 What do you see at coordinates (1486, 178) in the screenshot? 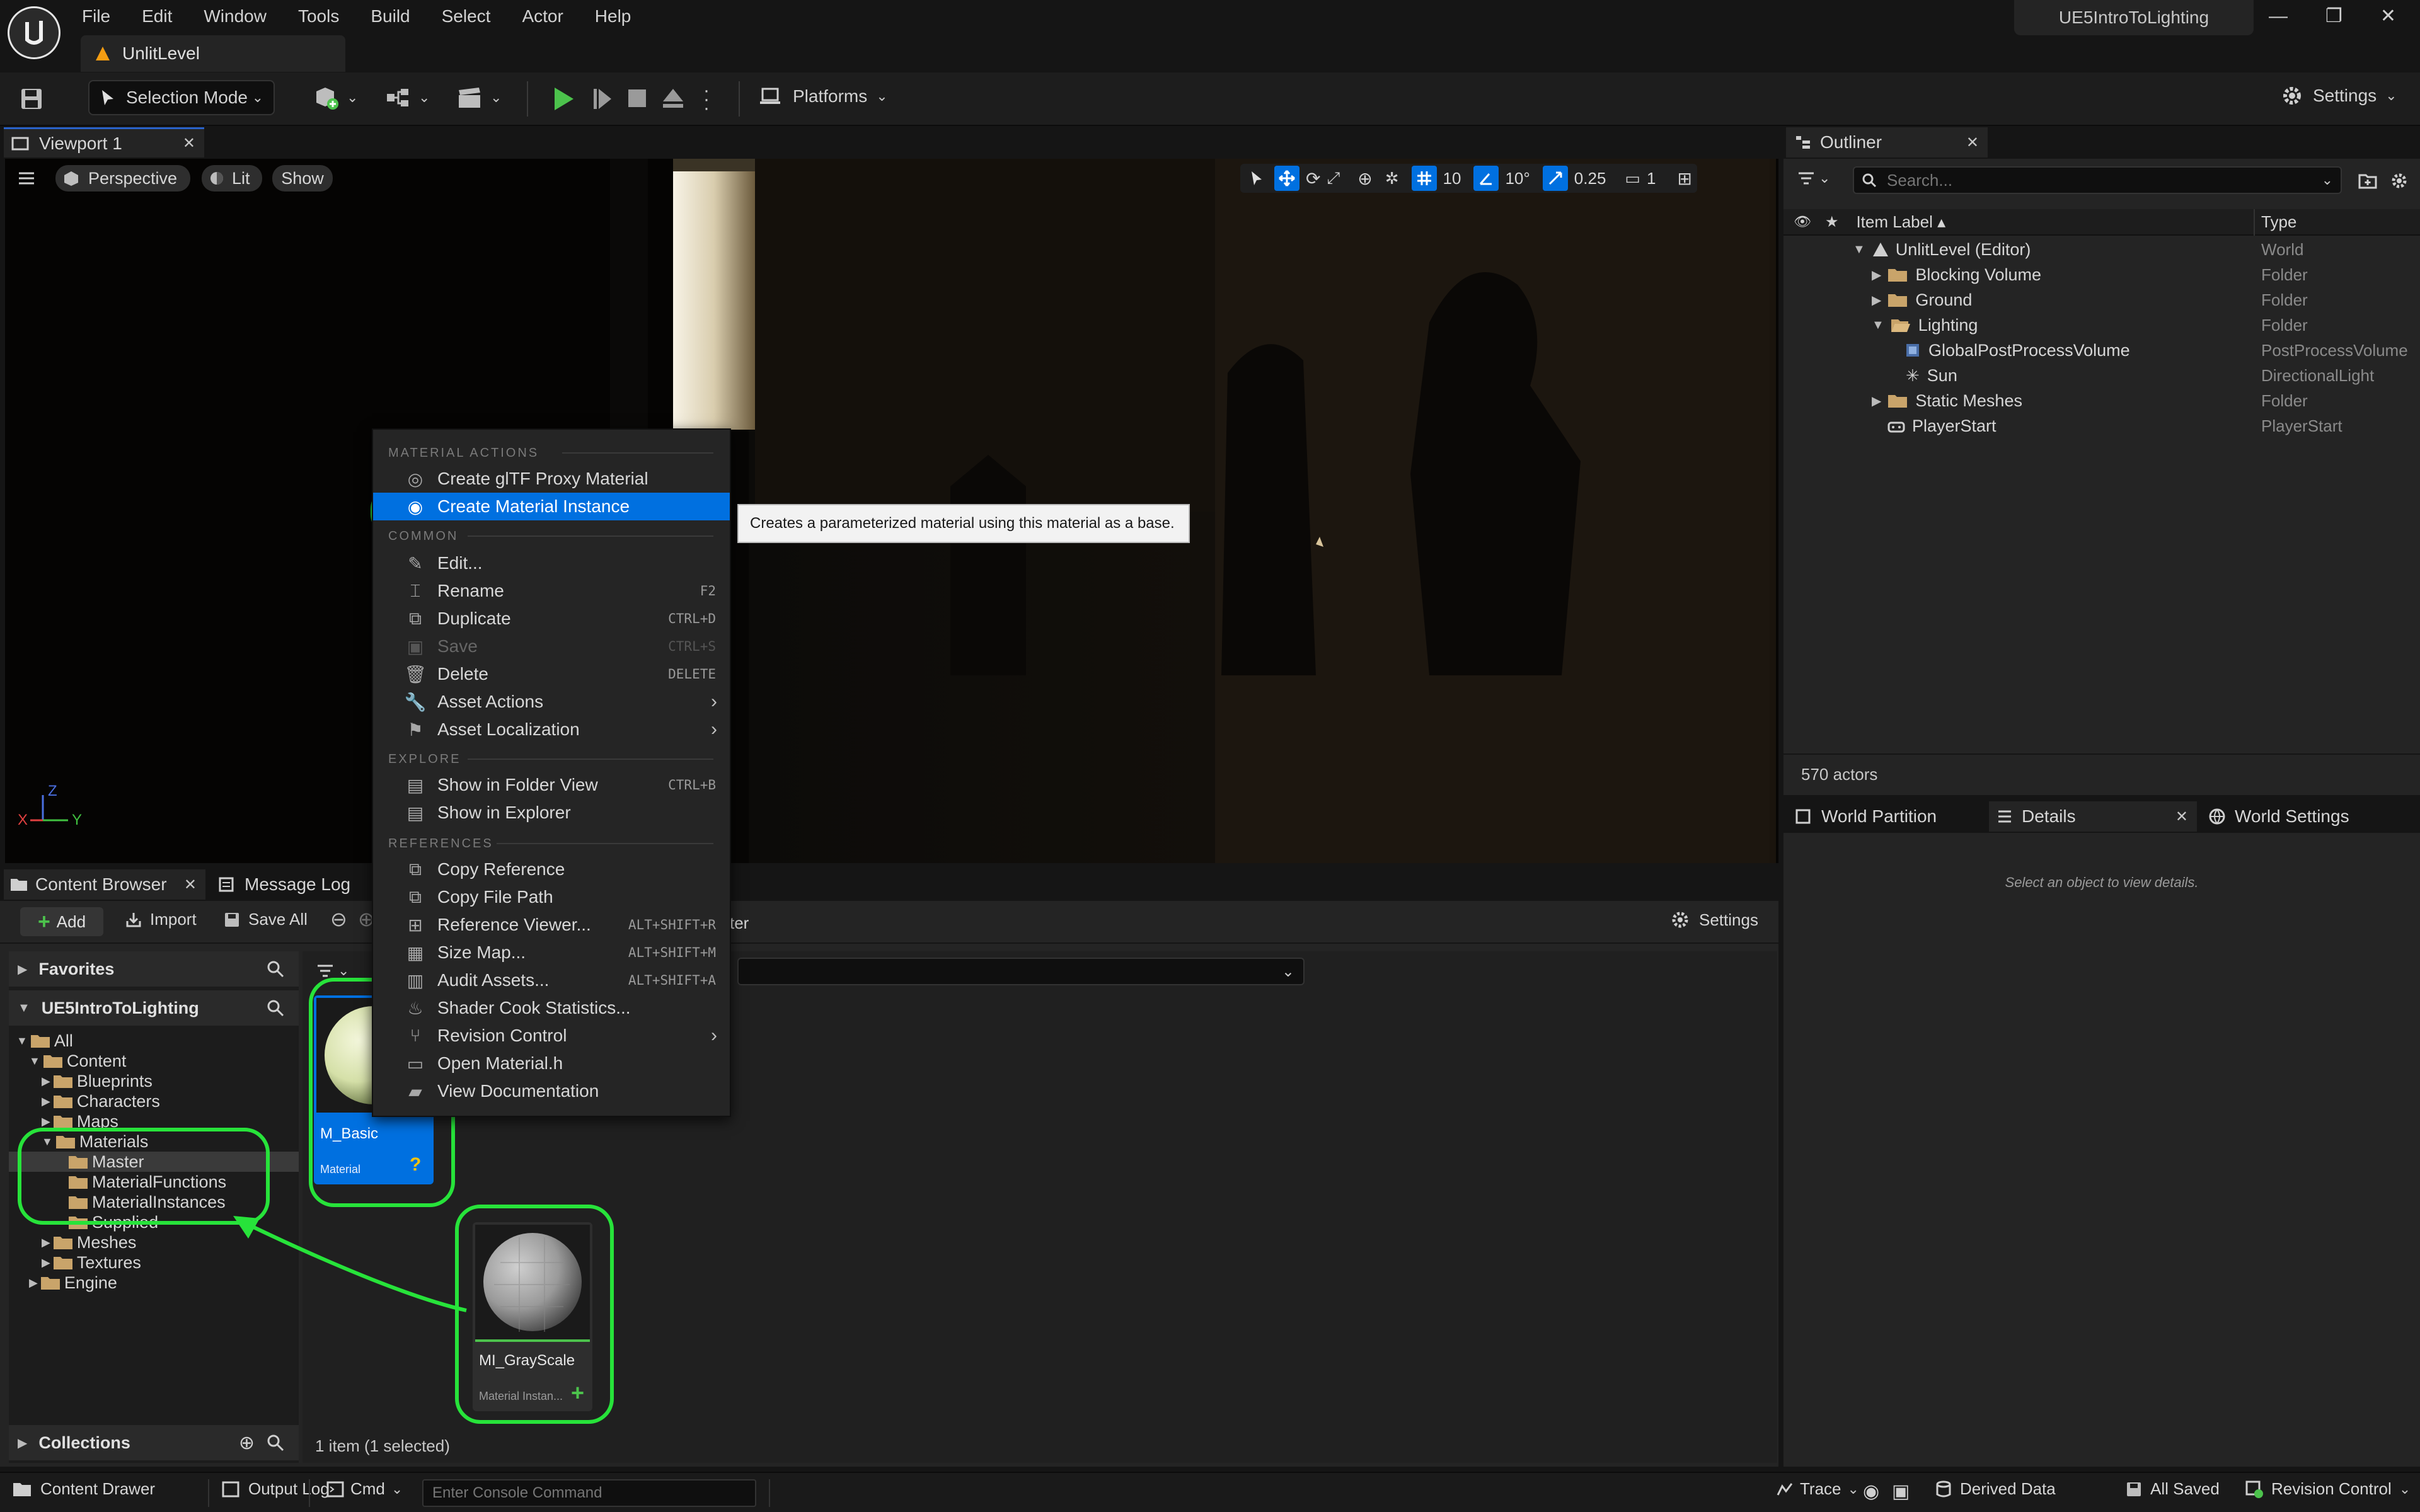
I see `rotation-snap-icon` at bounding box center [1486, 178].